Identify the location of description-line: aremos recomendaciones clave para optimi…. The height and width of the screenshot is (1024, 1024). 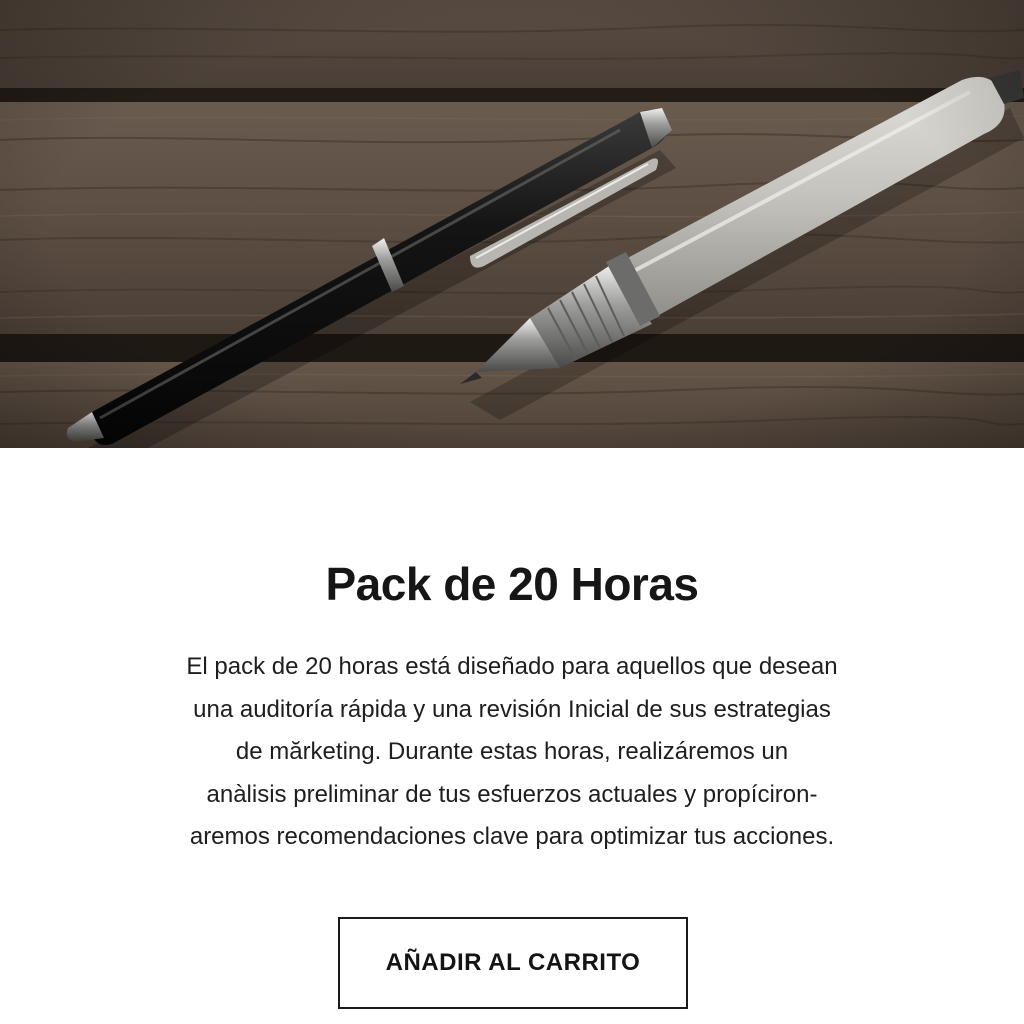
(512, 836).